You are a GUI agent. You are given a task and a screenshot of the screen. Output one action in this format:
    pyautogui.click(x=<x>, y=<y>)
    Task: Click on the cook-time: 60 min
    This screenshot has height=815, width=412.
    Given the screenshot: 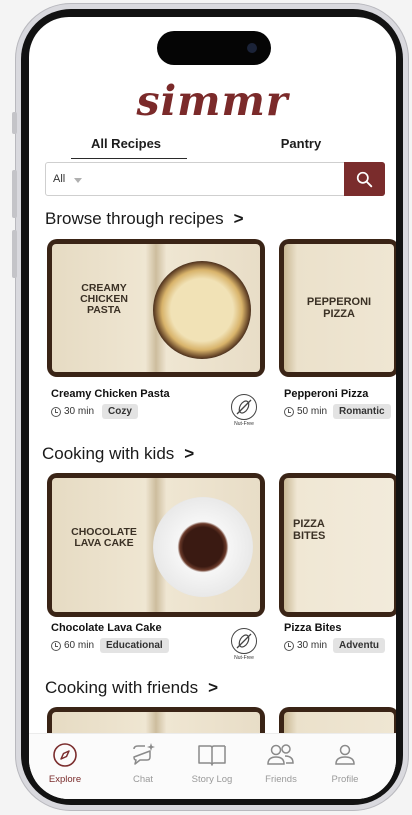 What is the action you would take?
    pyautogui.click(x=79, y=645)
    